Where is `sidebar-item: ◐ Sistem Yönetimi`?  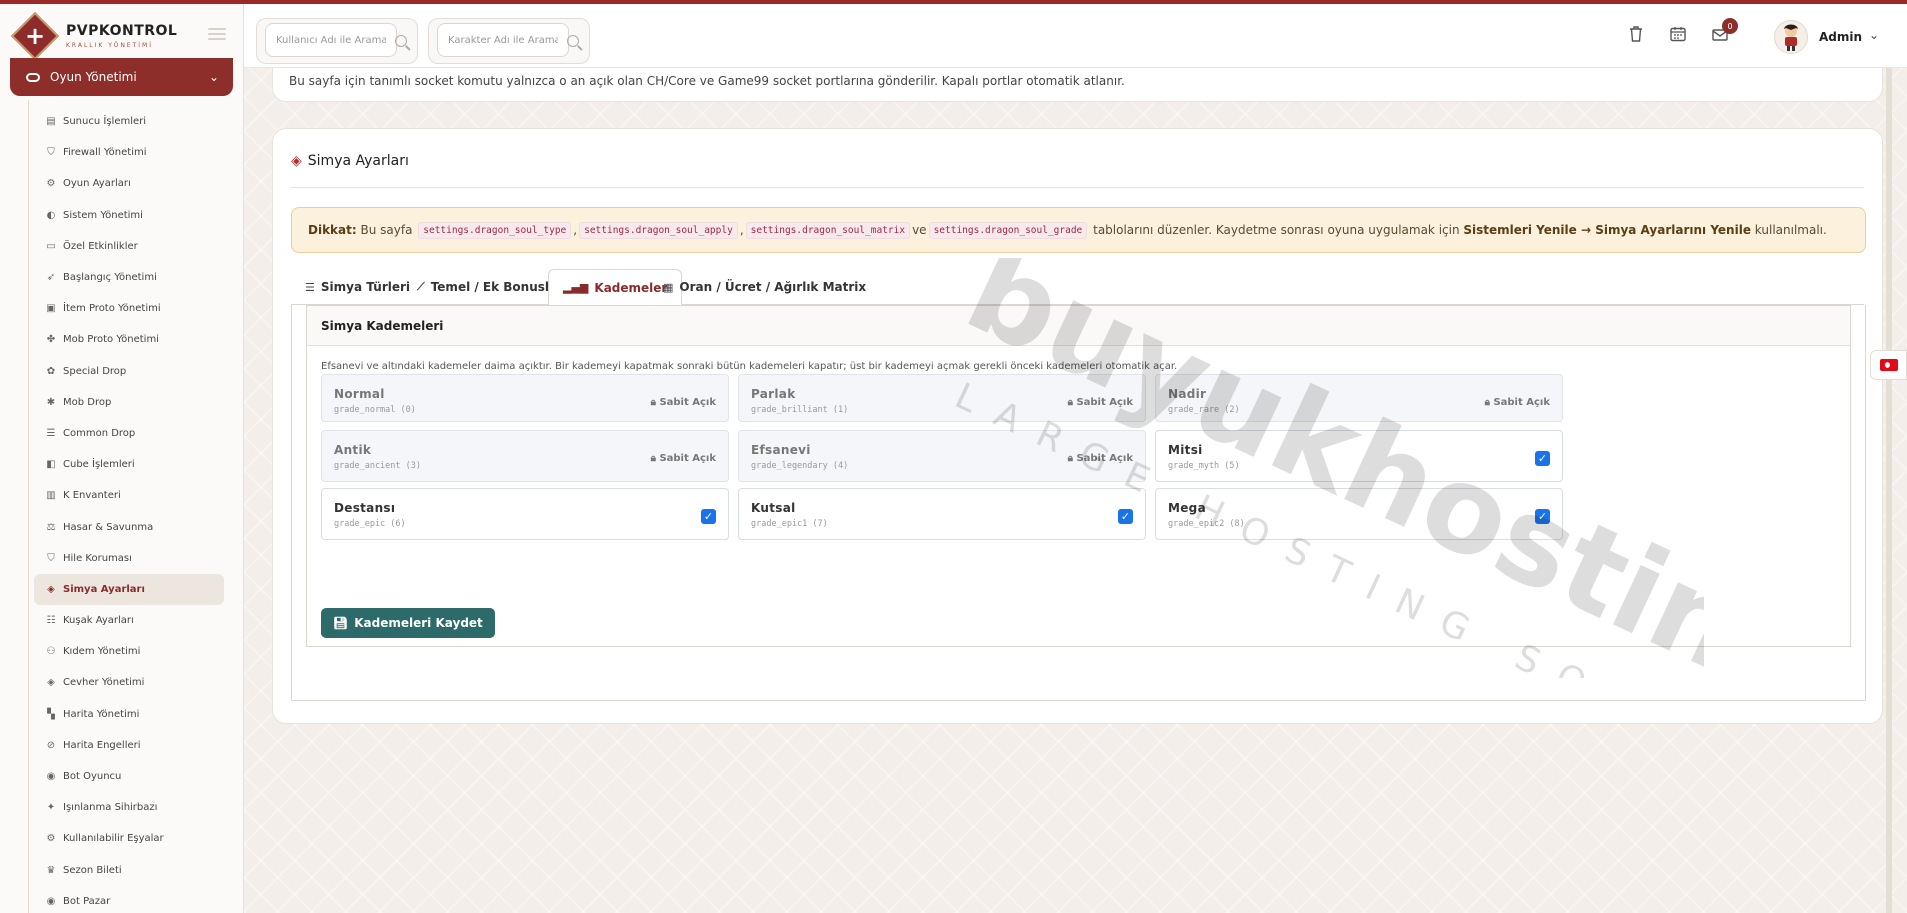
sidebar-item: ◐ Sistem Yönetimi is located at coordinates (129, 215).